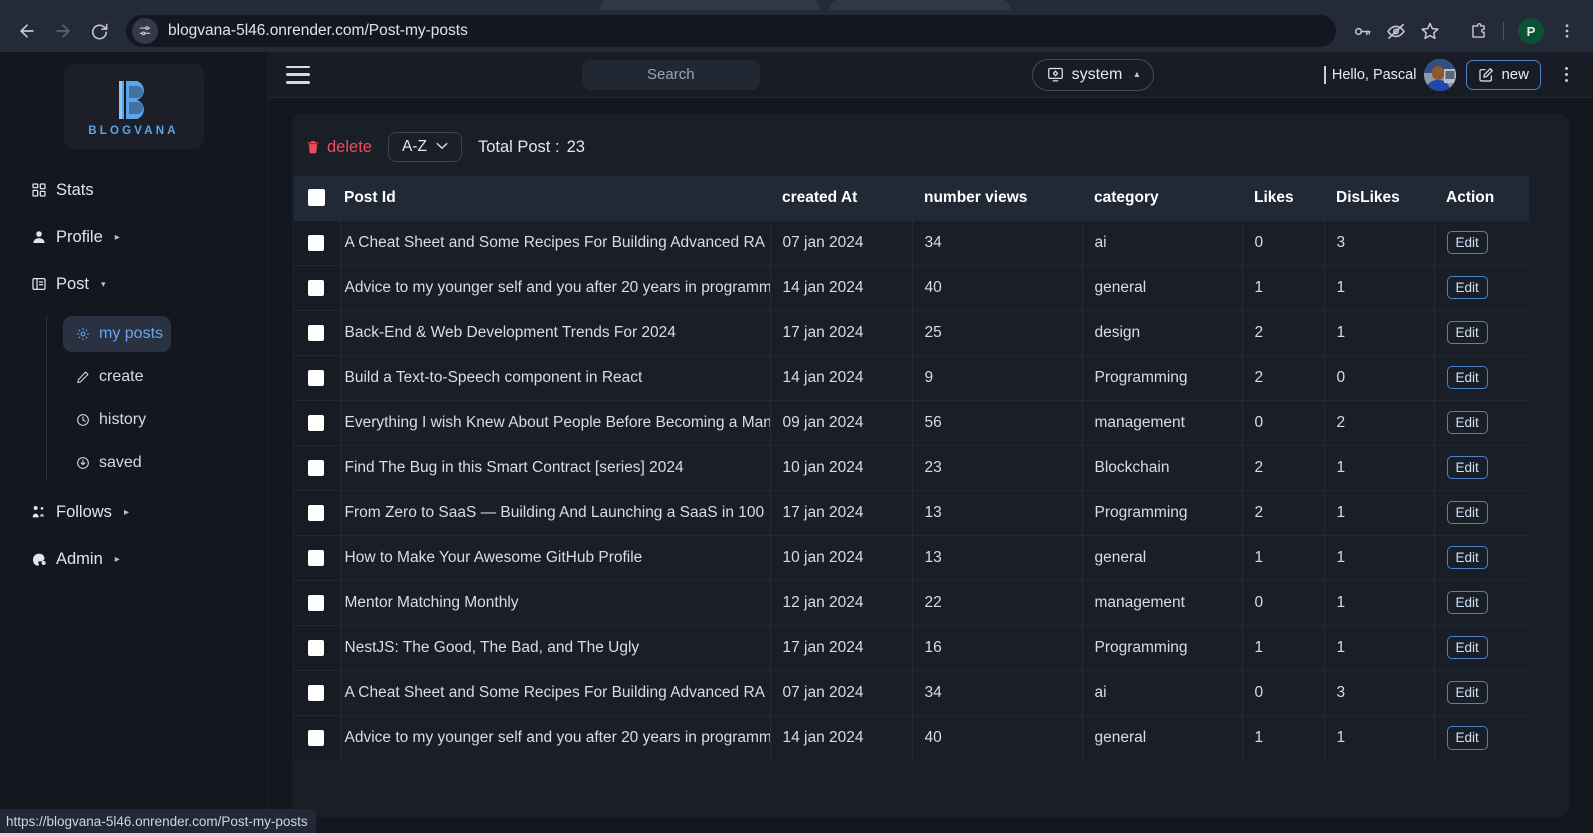  What do you see at coordinates (82, 420) in the screenshot?
I see `clock-icon` at bounding box center [82, 420].